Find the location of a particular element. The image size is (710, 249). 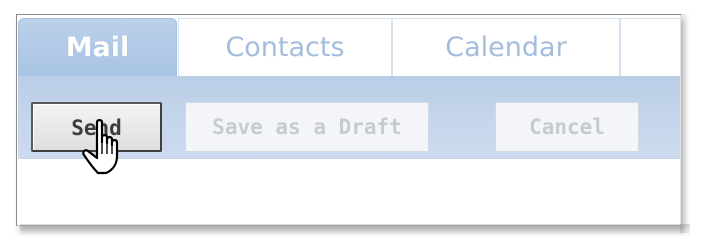

save-draft-button: Save as a Draft is located at coordinates (307, 127).